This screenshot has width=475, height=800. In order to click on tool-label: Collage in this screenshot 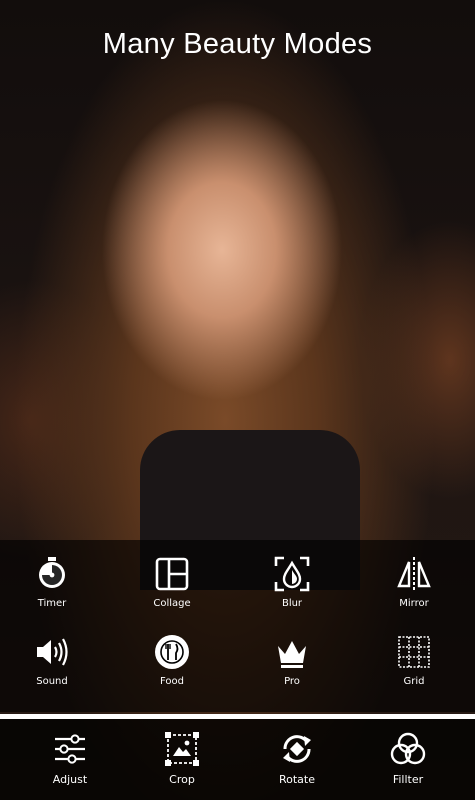, I will do `click(172, 603)`.